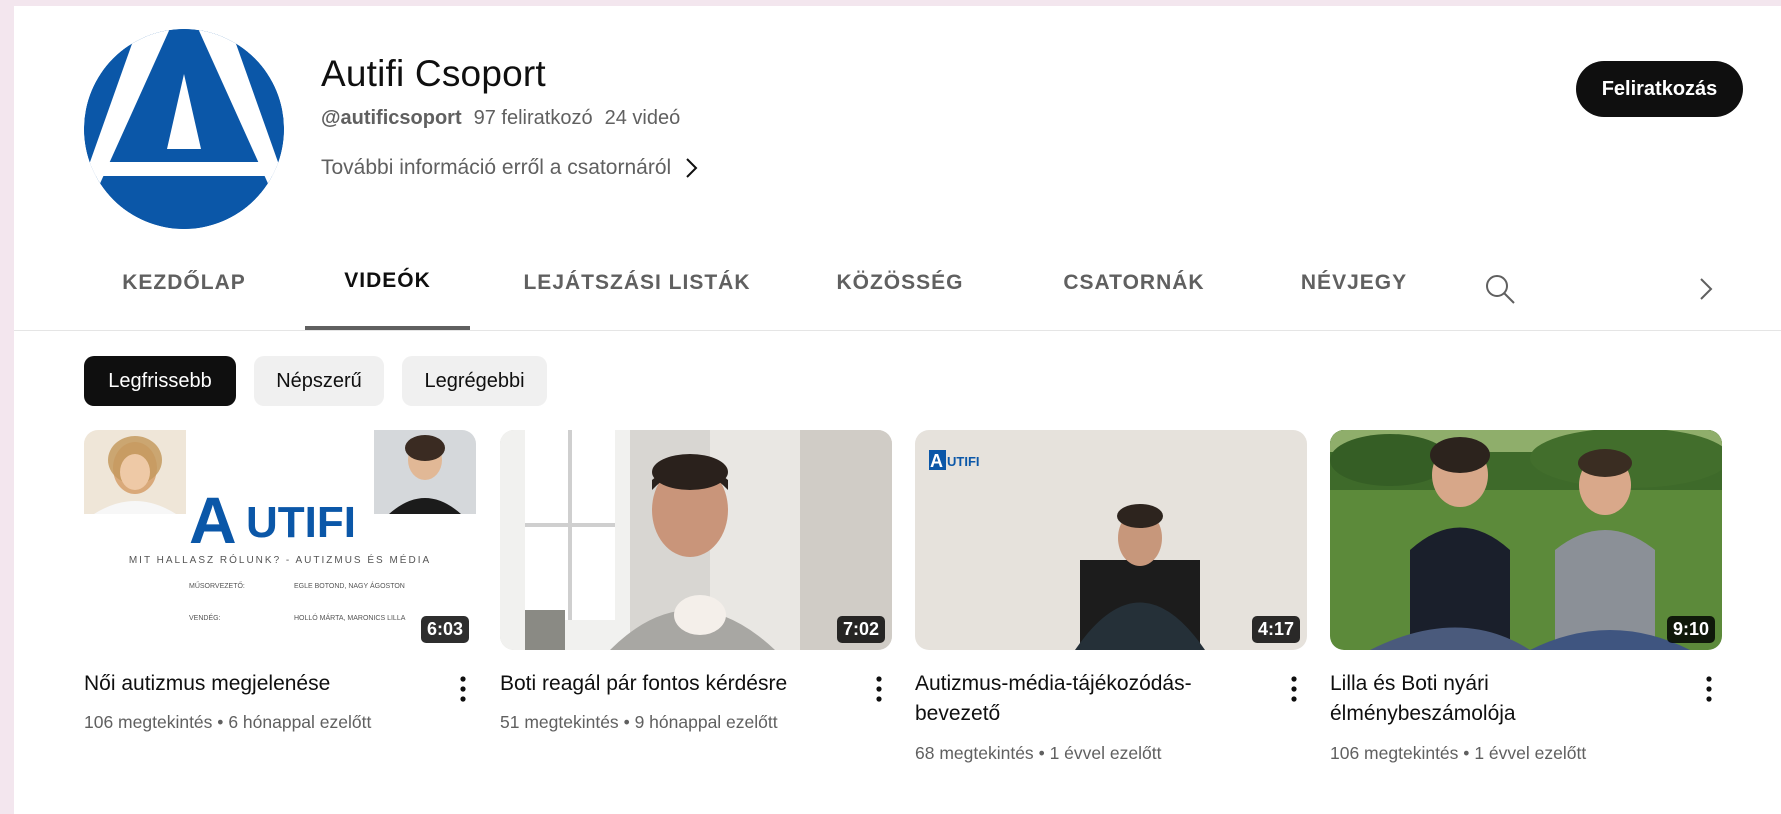  Describe the element at coordinates (642, 118) in the screenshot. I see `video-count: 24 videó` at that location.